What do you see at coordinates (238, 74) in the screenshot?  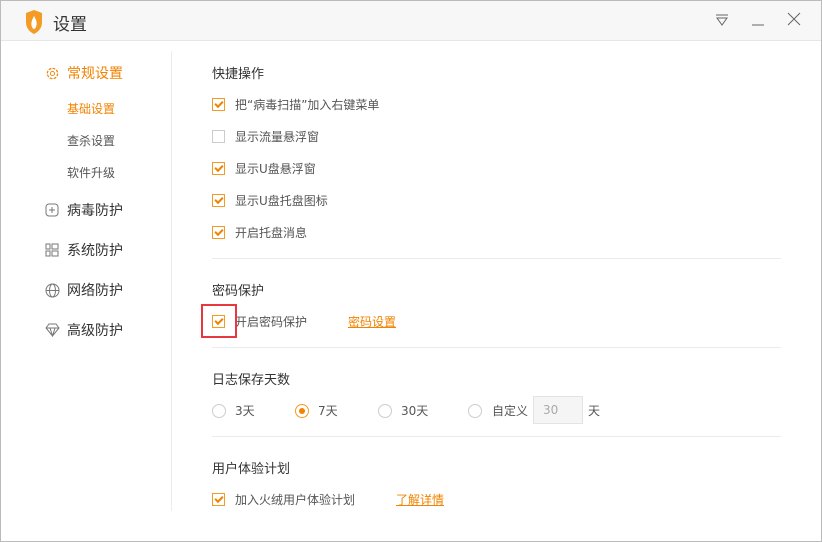 I see `section-title-shortcut: 快捷操作` at bounding box center [238, 74].